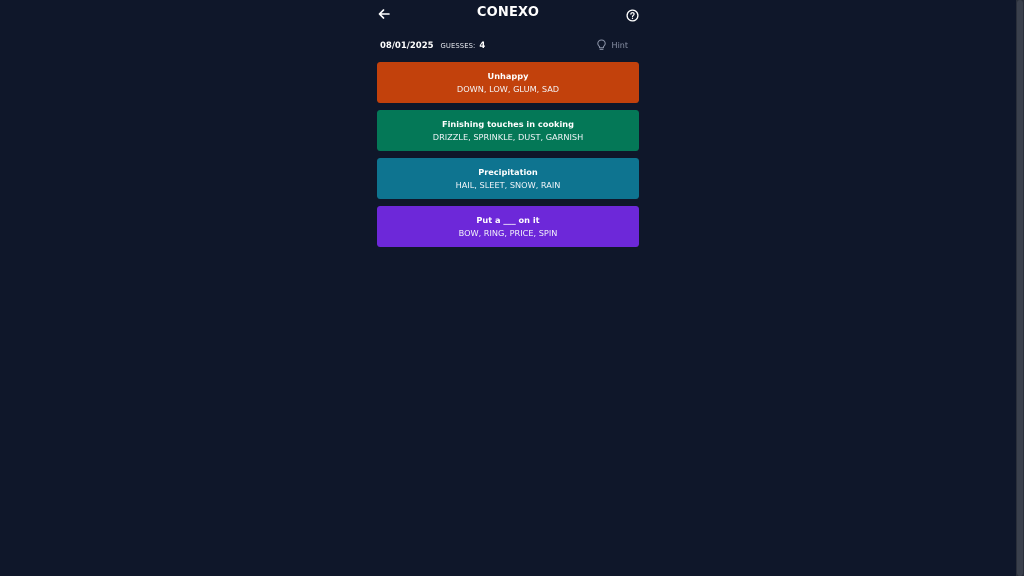 The image size is (1024, 576). I want to click on lightbulb-icon, so click(601, 44).